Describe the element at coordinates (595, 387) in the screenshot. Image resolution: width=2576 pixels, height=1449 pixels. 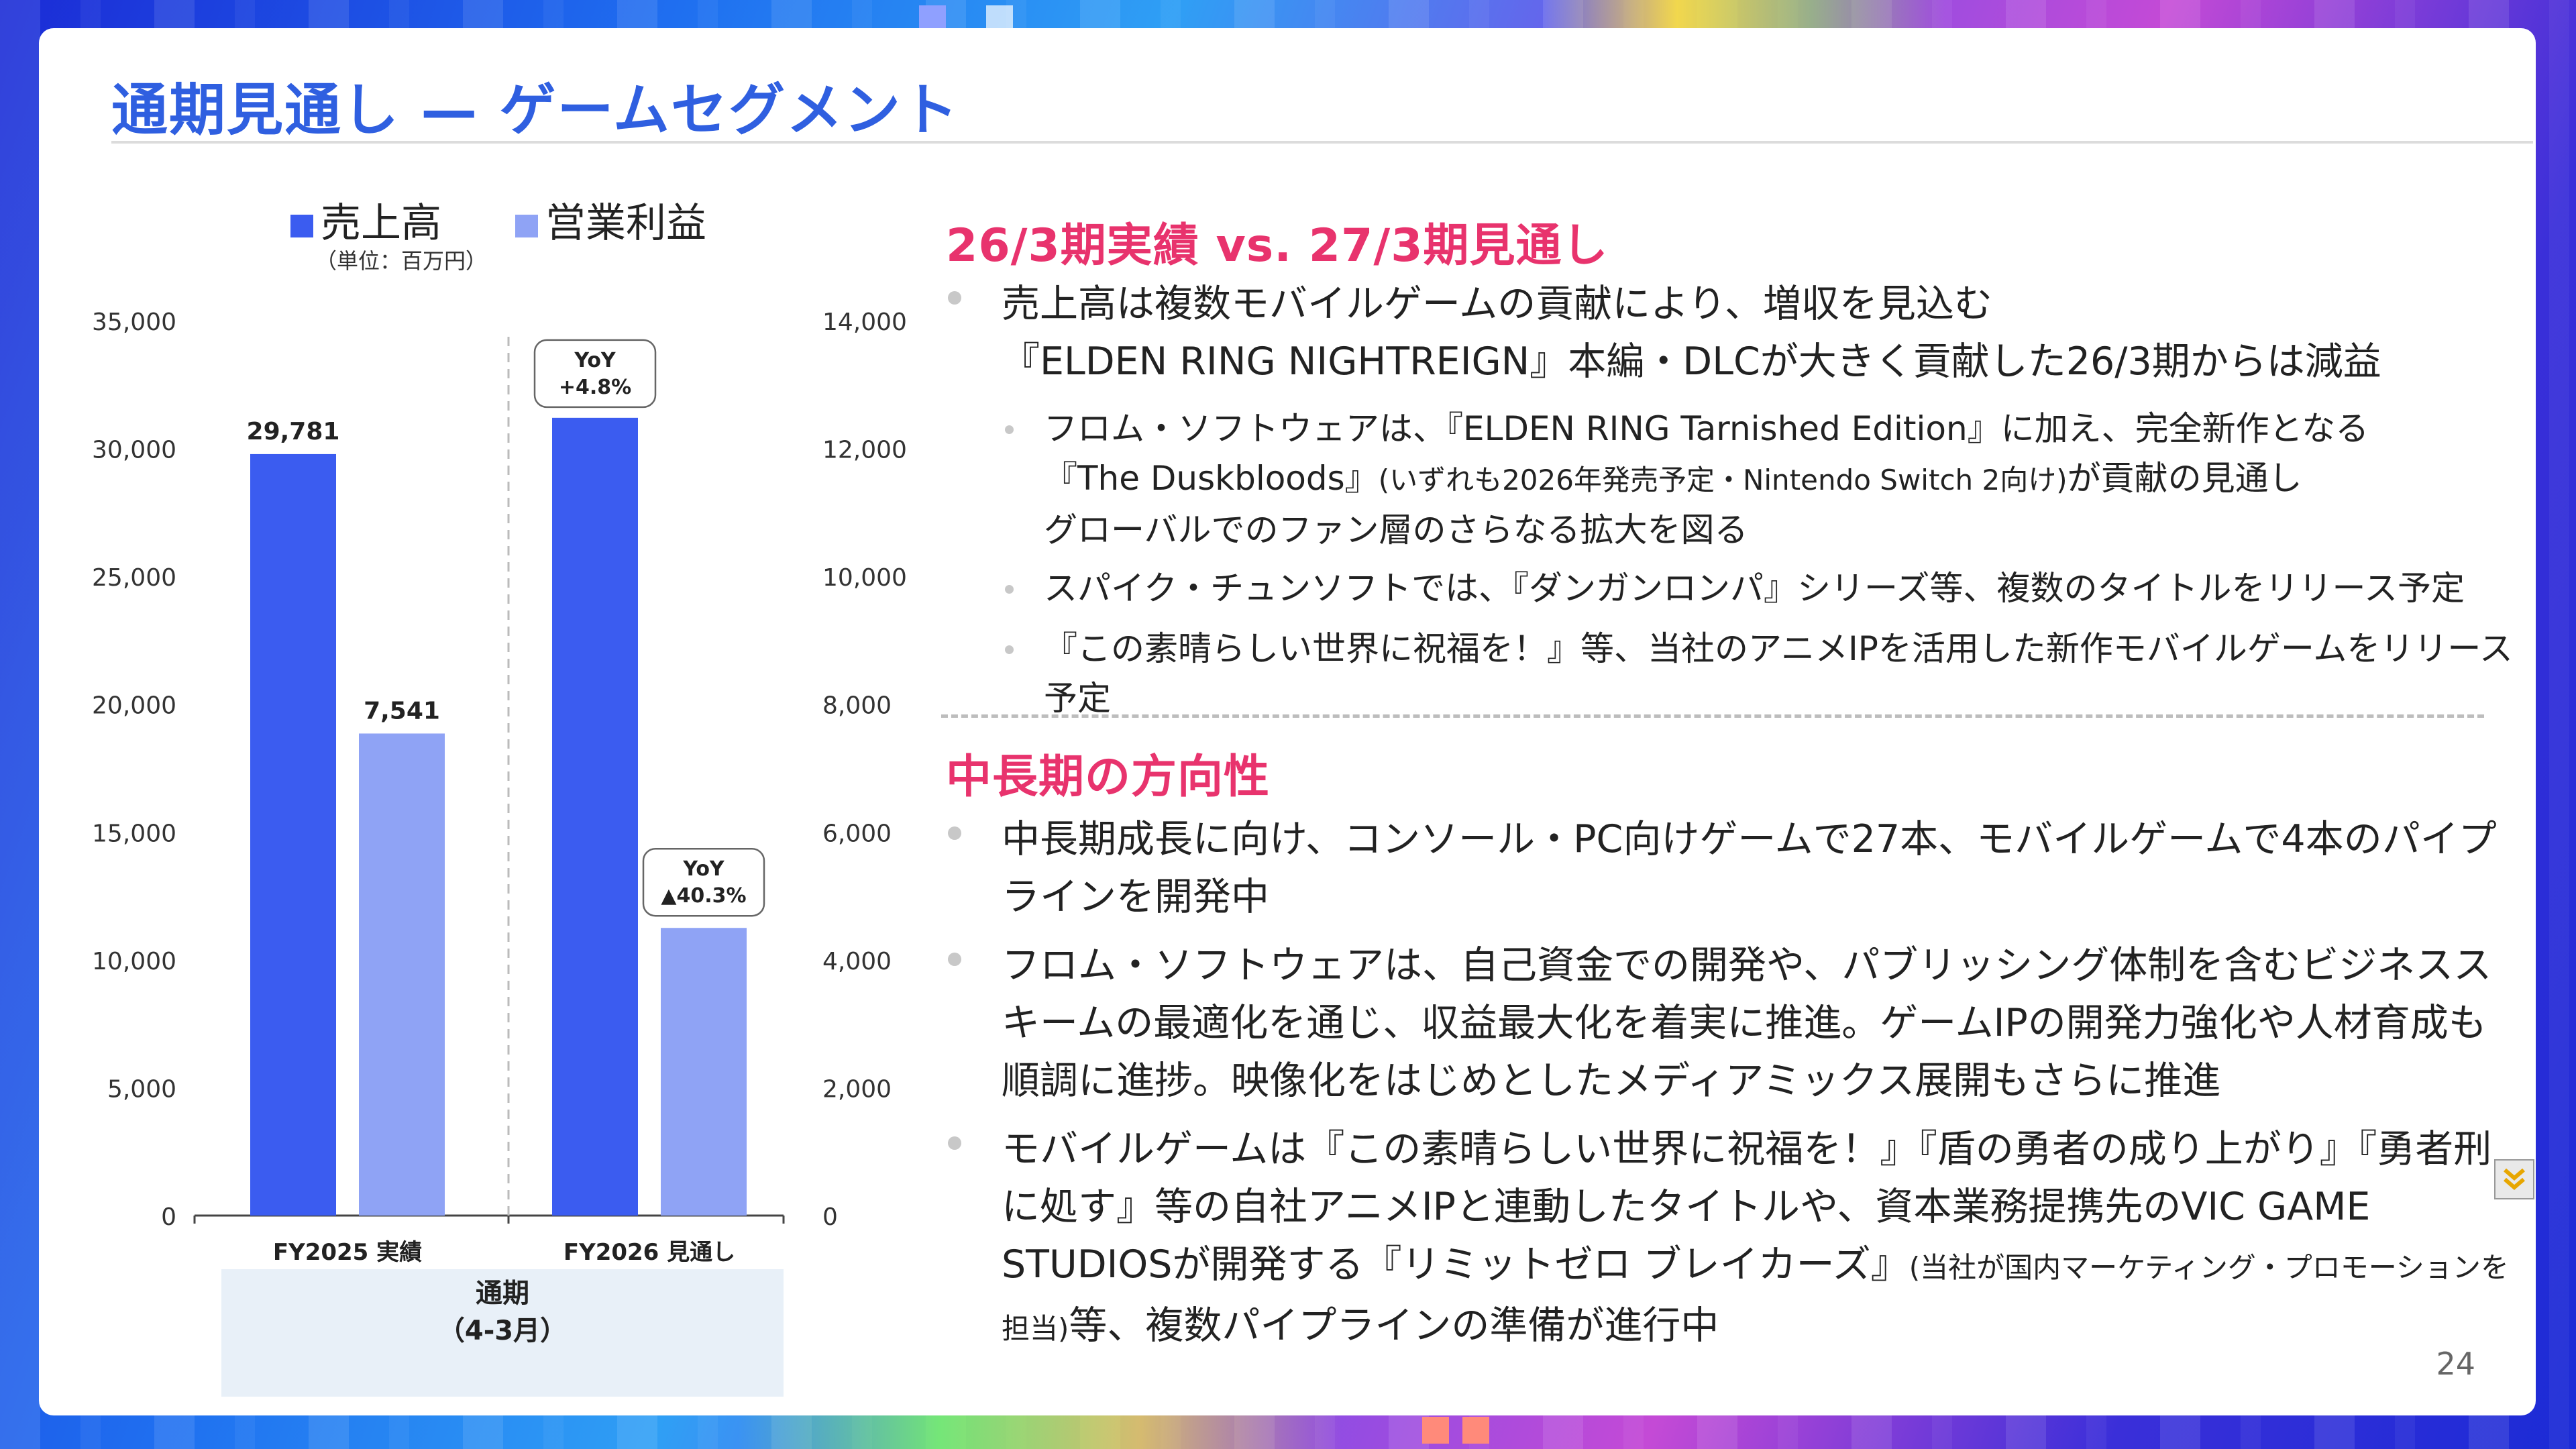
I see `yoy-value: +4.8%` at that location.